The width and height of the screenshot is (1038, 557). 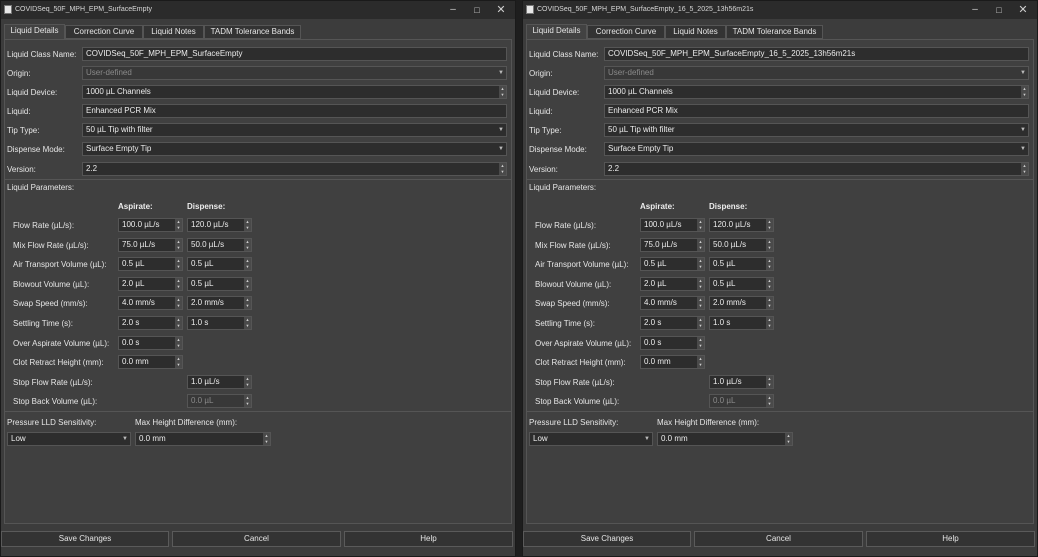 I want to click on dispense-mode-combo: Surface Empty Tip ▼, so click(x=294, y=149).